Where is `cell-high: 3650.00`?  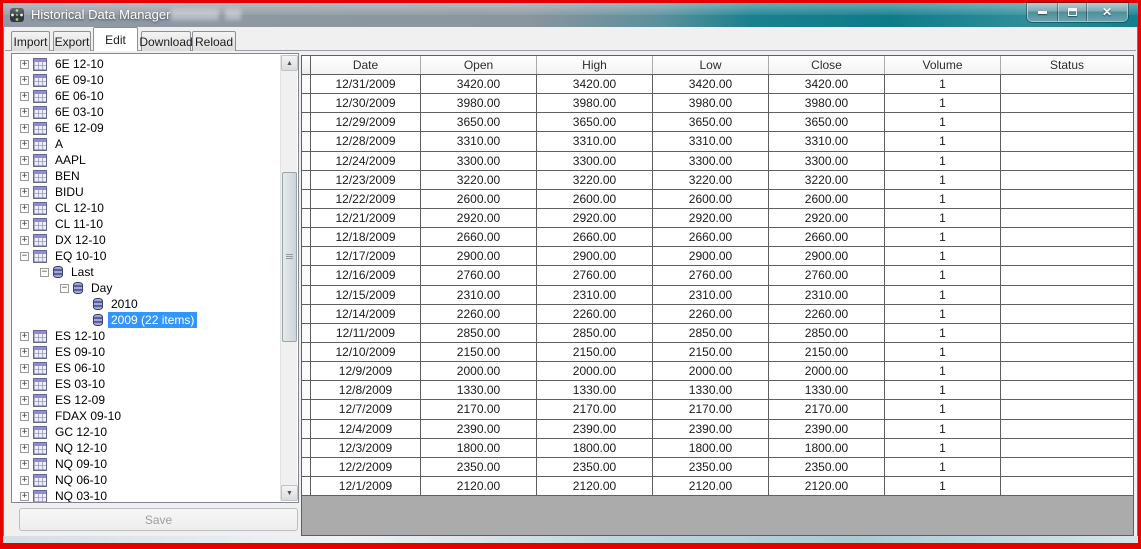 cell-high: 3650.00 is located at coordinates (595, 122).